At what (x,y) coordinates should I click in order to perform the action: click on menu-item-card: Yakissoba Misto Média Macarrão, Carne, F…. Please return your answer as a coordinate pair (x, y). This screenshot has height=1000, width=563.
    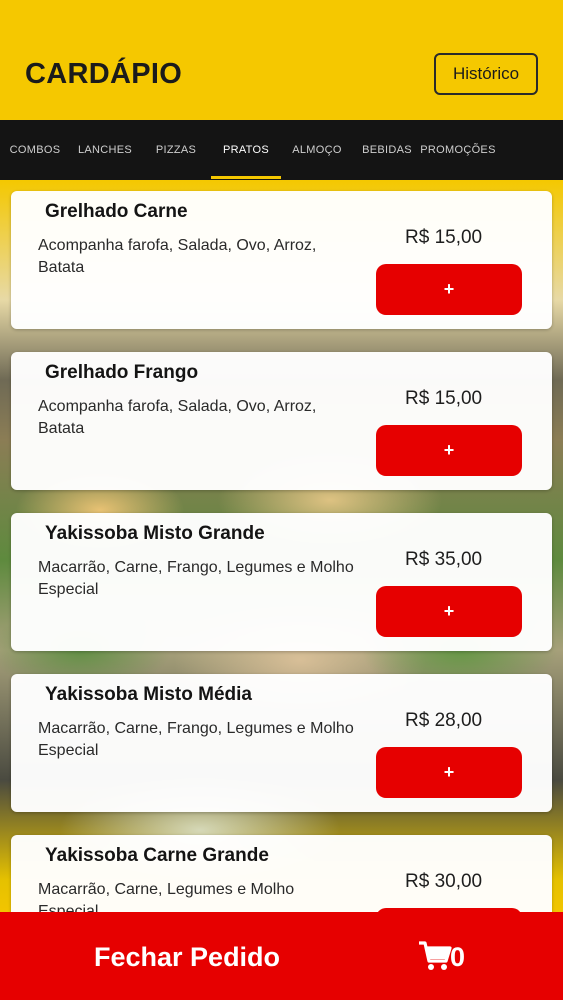
    Looking at the image, I should click on (281, 743).